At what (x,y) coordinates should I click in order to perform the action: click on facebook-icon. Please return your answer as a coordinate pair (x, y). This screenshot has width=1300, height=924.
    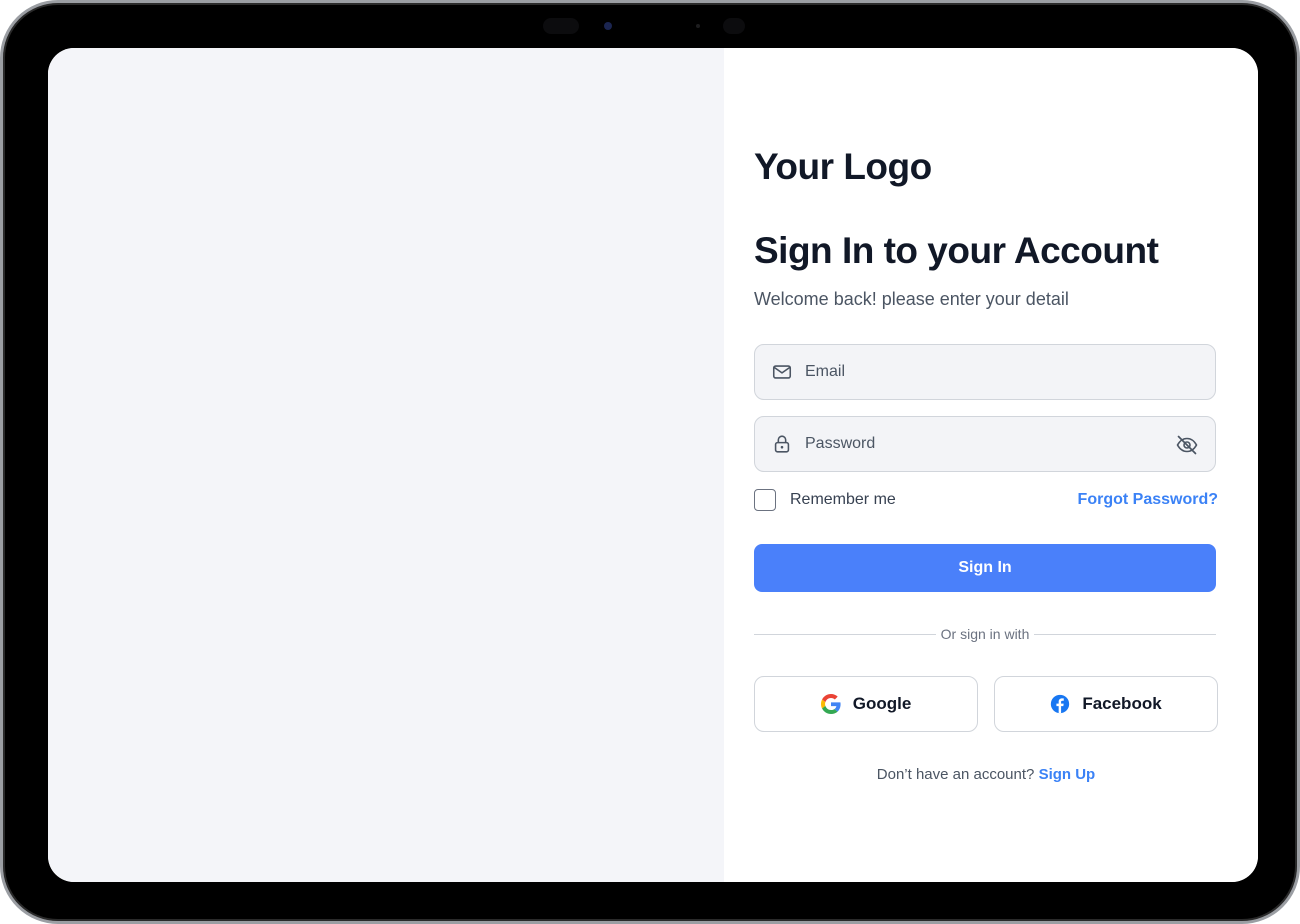
    Looking at the image, I should click on (1060, 704).